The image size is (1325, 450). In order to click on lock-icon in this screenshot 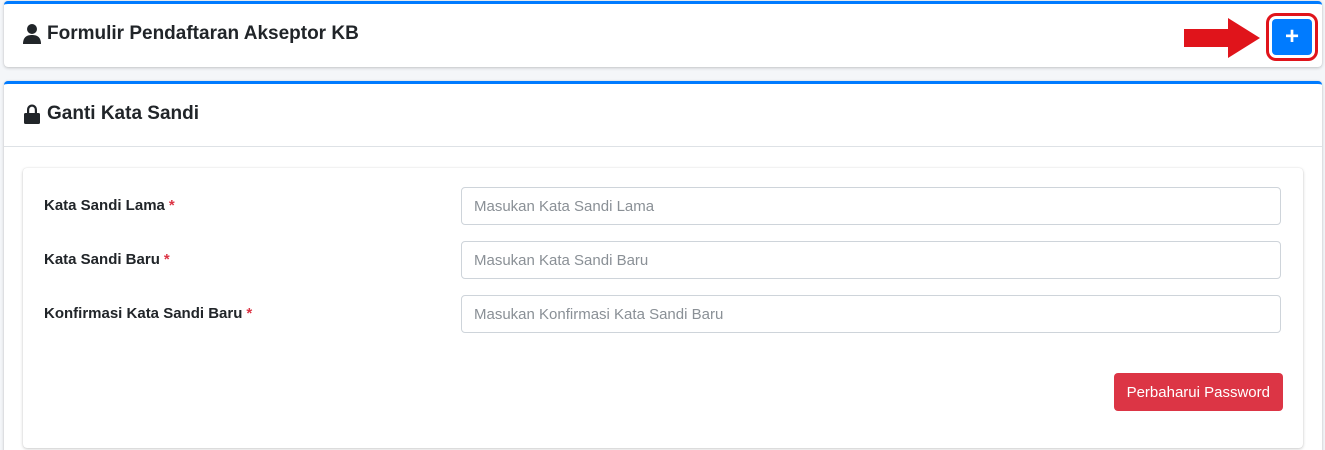, I will do `click(32, 114)`.